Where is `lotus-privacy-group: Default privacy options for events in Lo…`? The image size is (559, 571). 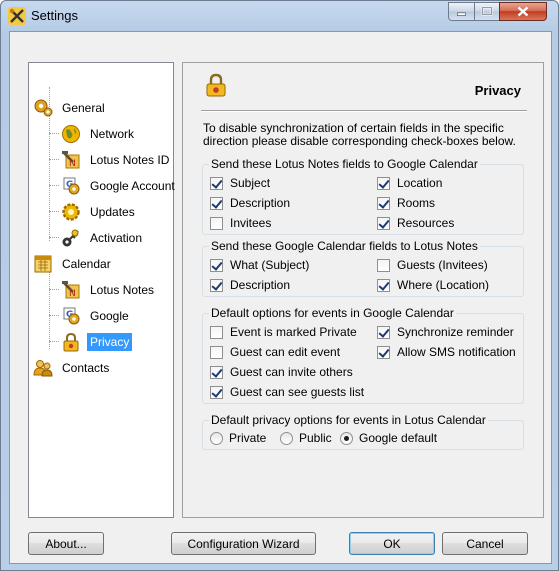
lotus-privacy-group: Default privacy options for events in Lo… is located at coordinates (363, 431).